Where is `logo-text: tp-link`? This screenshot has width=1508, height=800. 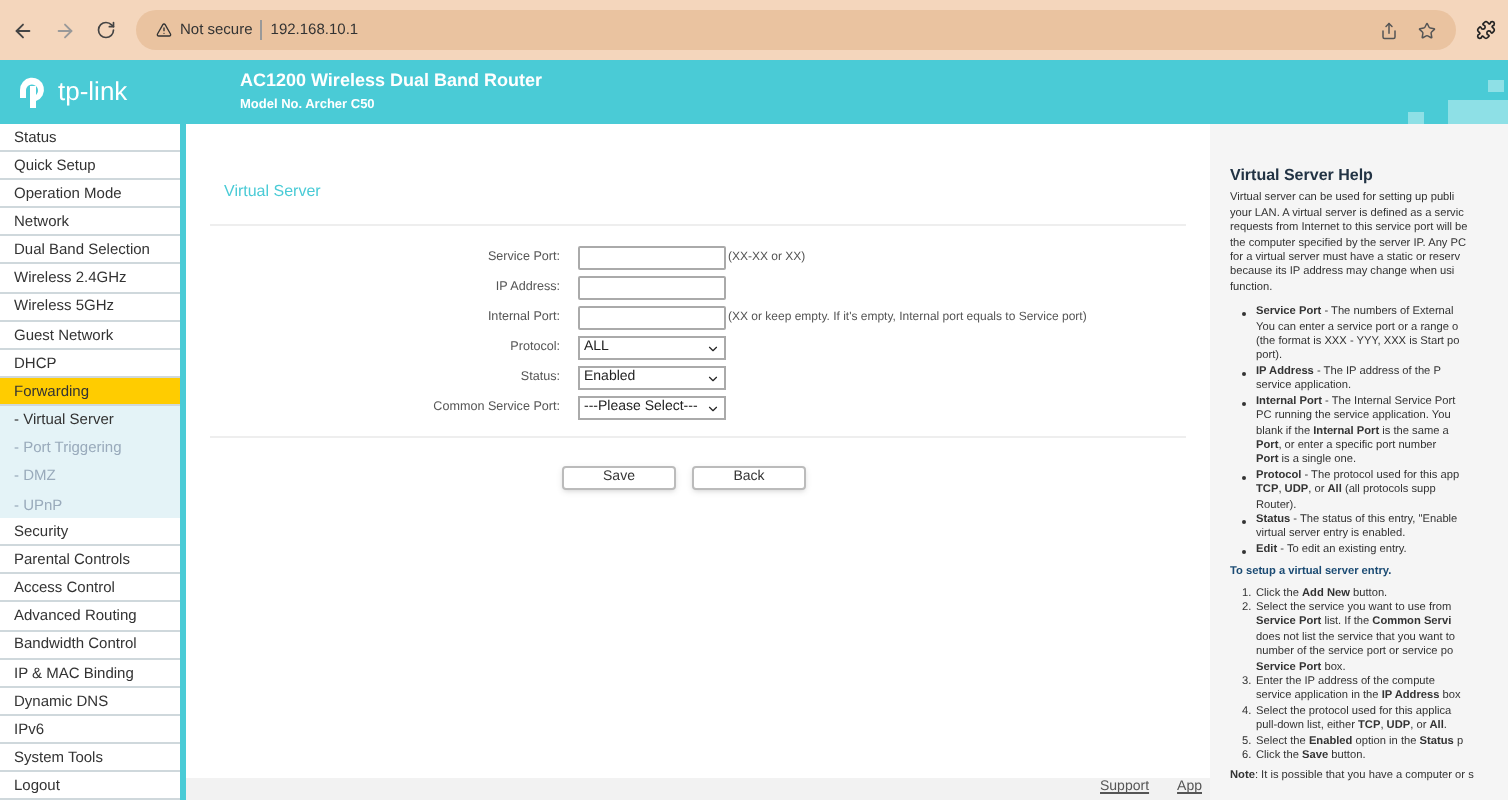
logo-text: tp-link is located at coordinates (93, 92).